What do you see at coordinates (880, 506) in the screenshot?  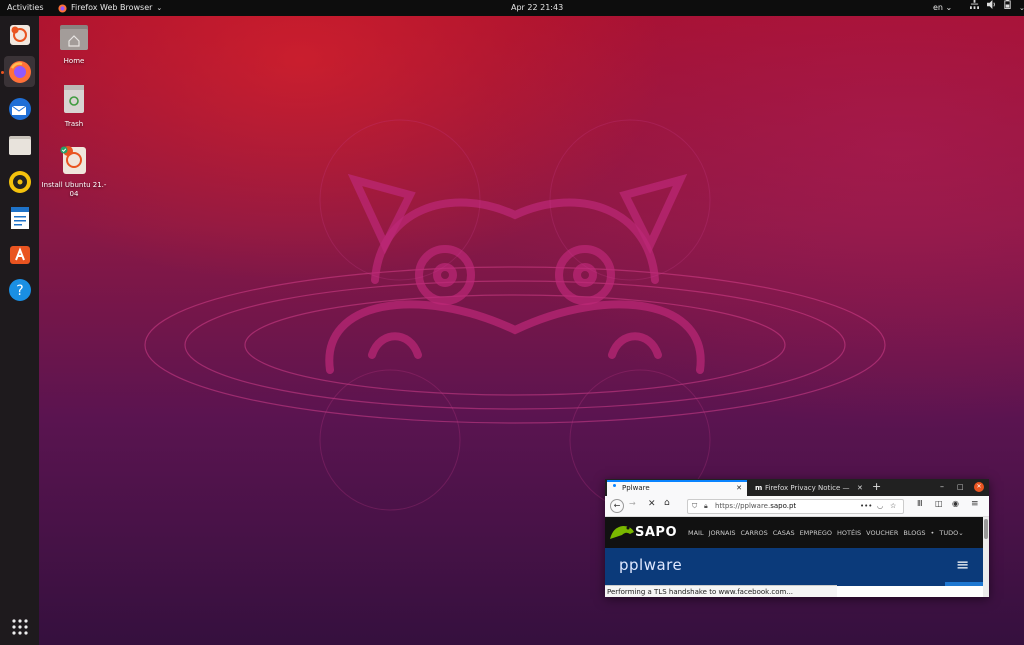 I see `pocket-icon: ◡` at bounding box center [880, 506].